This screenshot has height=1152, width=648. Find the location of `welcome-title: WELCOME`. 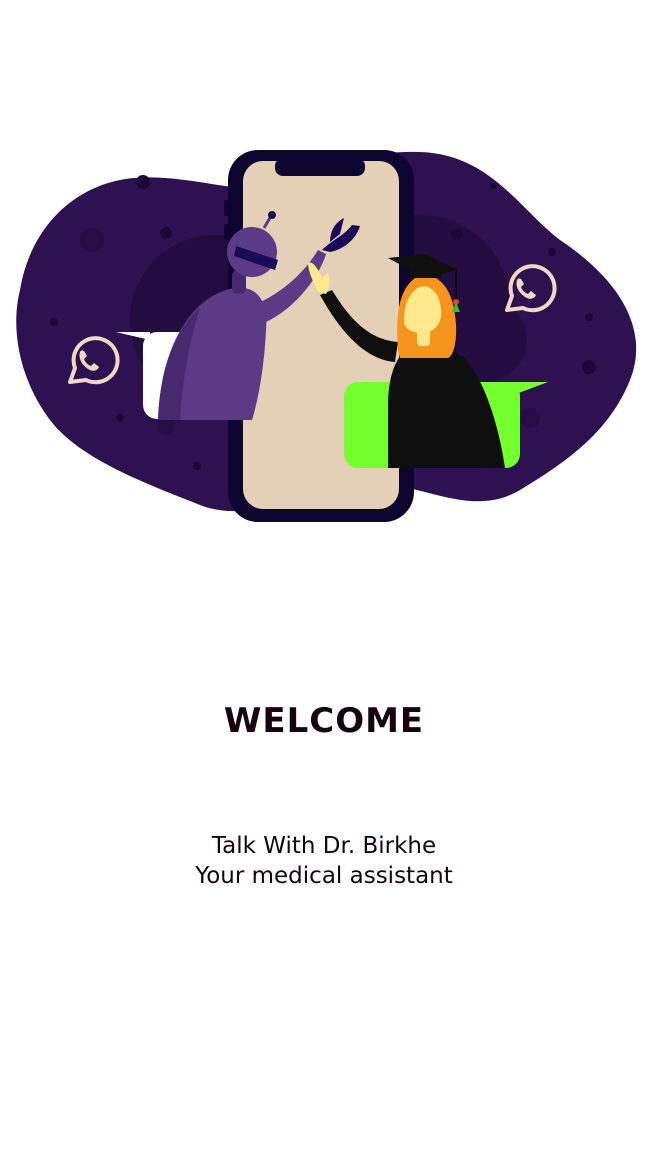

welcome-title: WELCOME is located at coordinates (324, 721).